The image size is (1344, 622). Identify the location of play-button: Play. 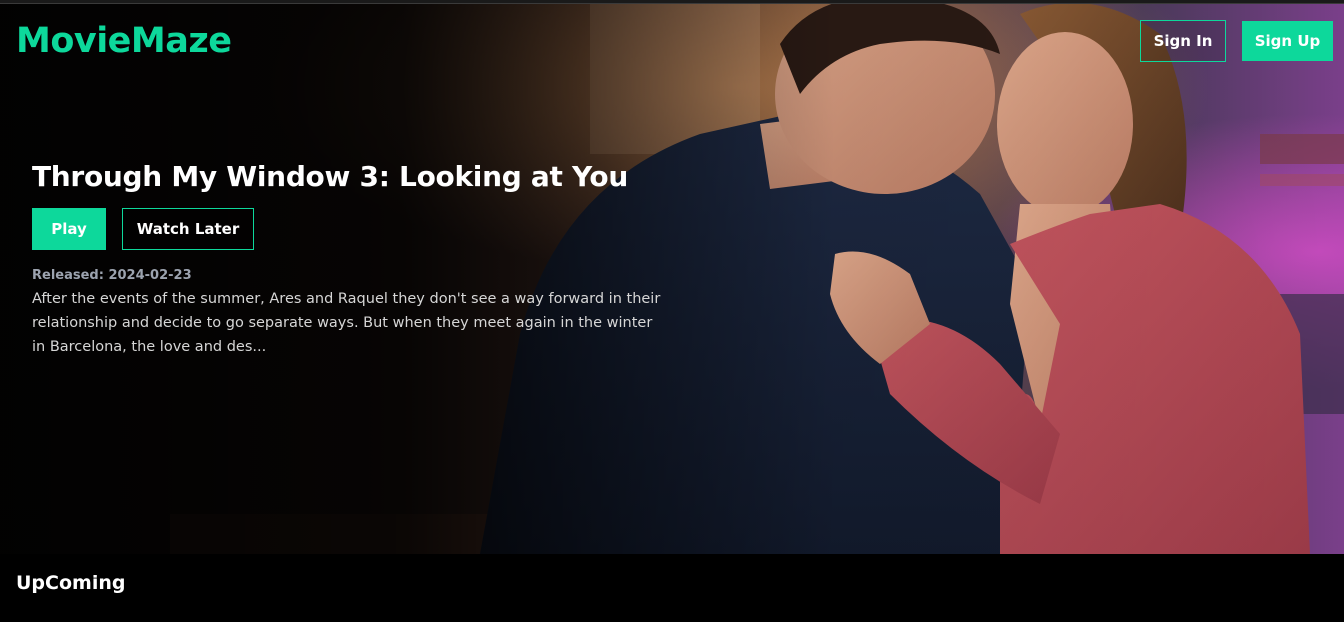
(69, 229).